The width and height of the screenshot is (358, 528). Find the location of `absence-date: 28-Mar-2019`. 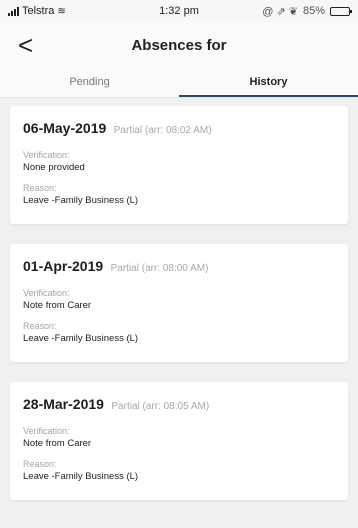

absence-date: 28-Mar-2019 is located at coordinates (63, 404).